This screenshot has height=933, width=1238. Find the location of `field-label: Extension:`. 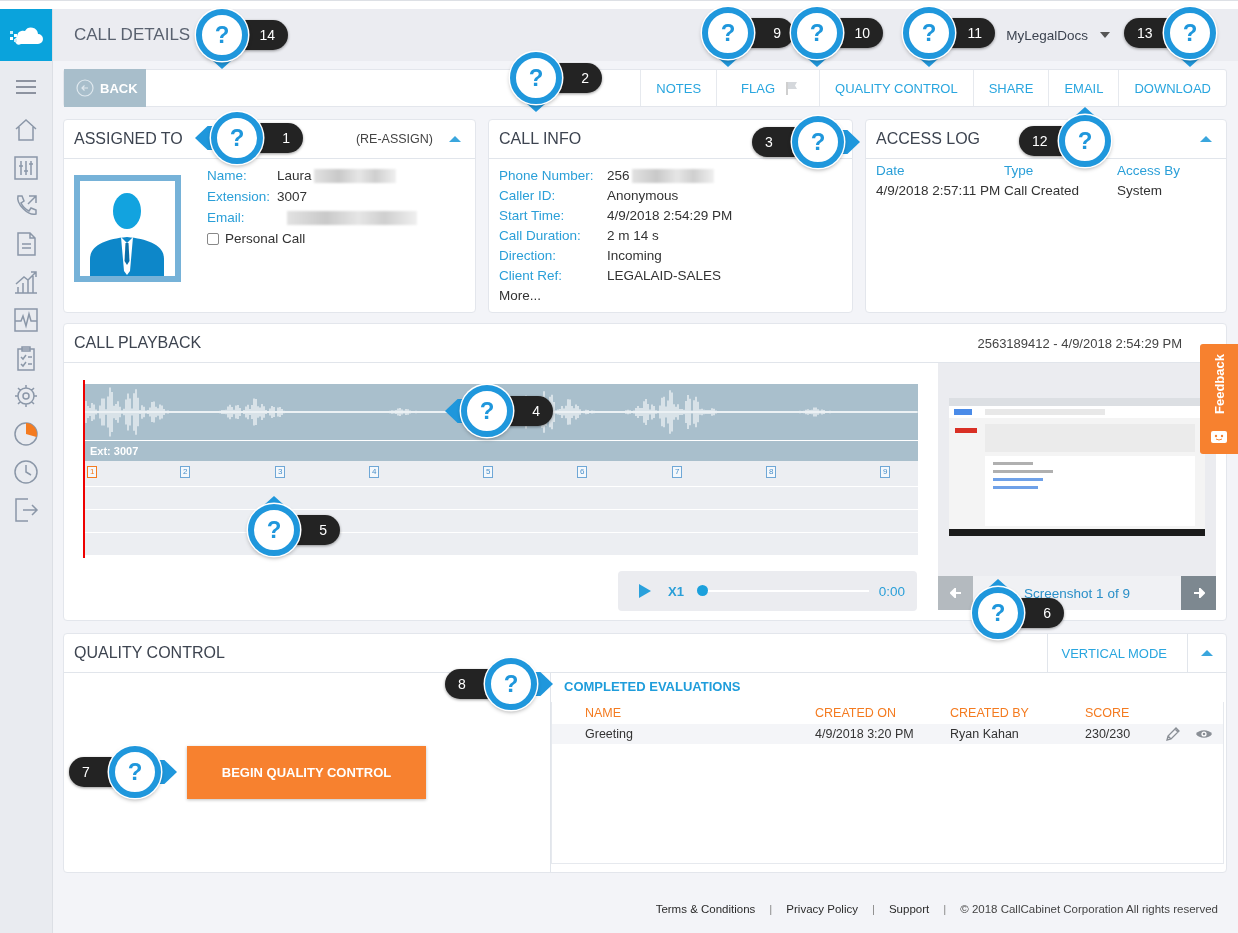

field-label: Extension: is located at coordinates (239, 196).